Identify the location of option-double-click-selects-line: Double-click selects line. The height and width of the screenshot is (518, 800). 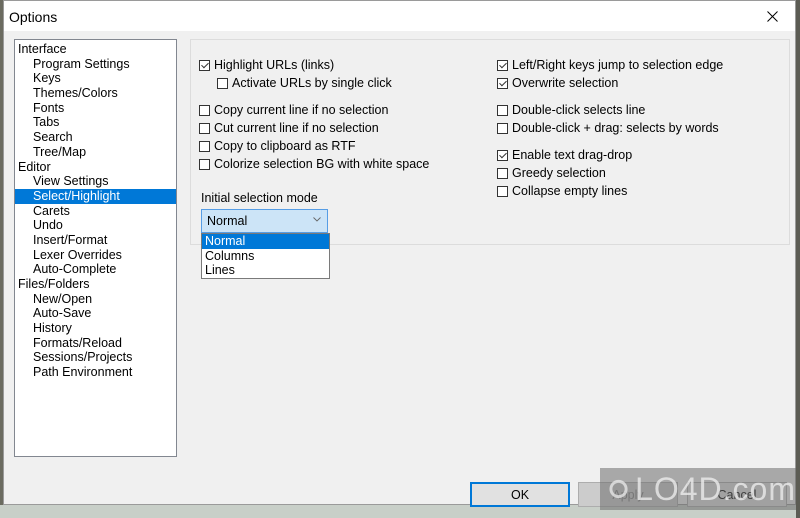
(571, 110).